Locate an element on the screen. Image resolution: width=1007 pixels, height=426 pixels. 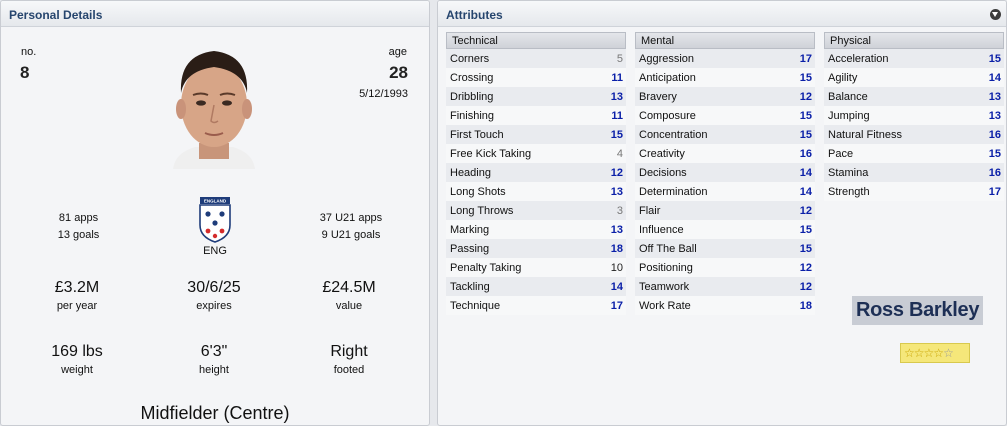
contract-expiry: 30/6/25 is located at coordinates (214, 287).